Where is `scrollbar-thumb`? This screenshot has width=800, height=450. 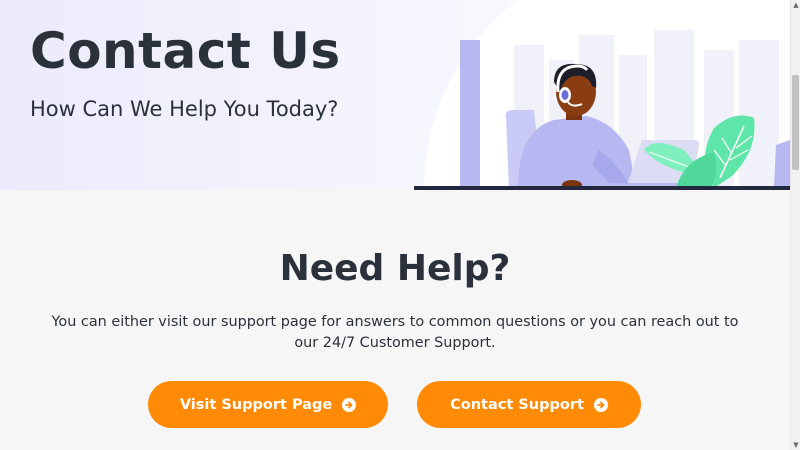
scrollbar-thumb is located at coordinates (795, 122).